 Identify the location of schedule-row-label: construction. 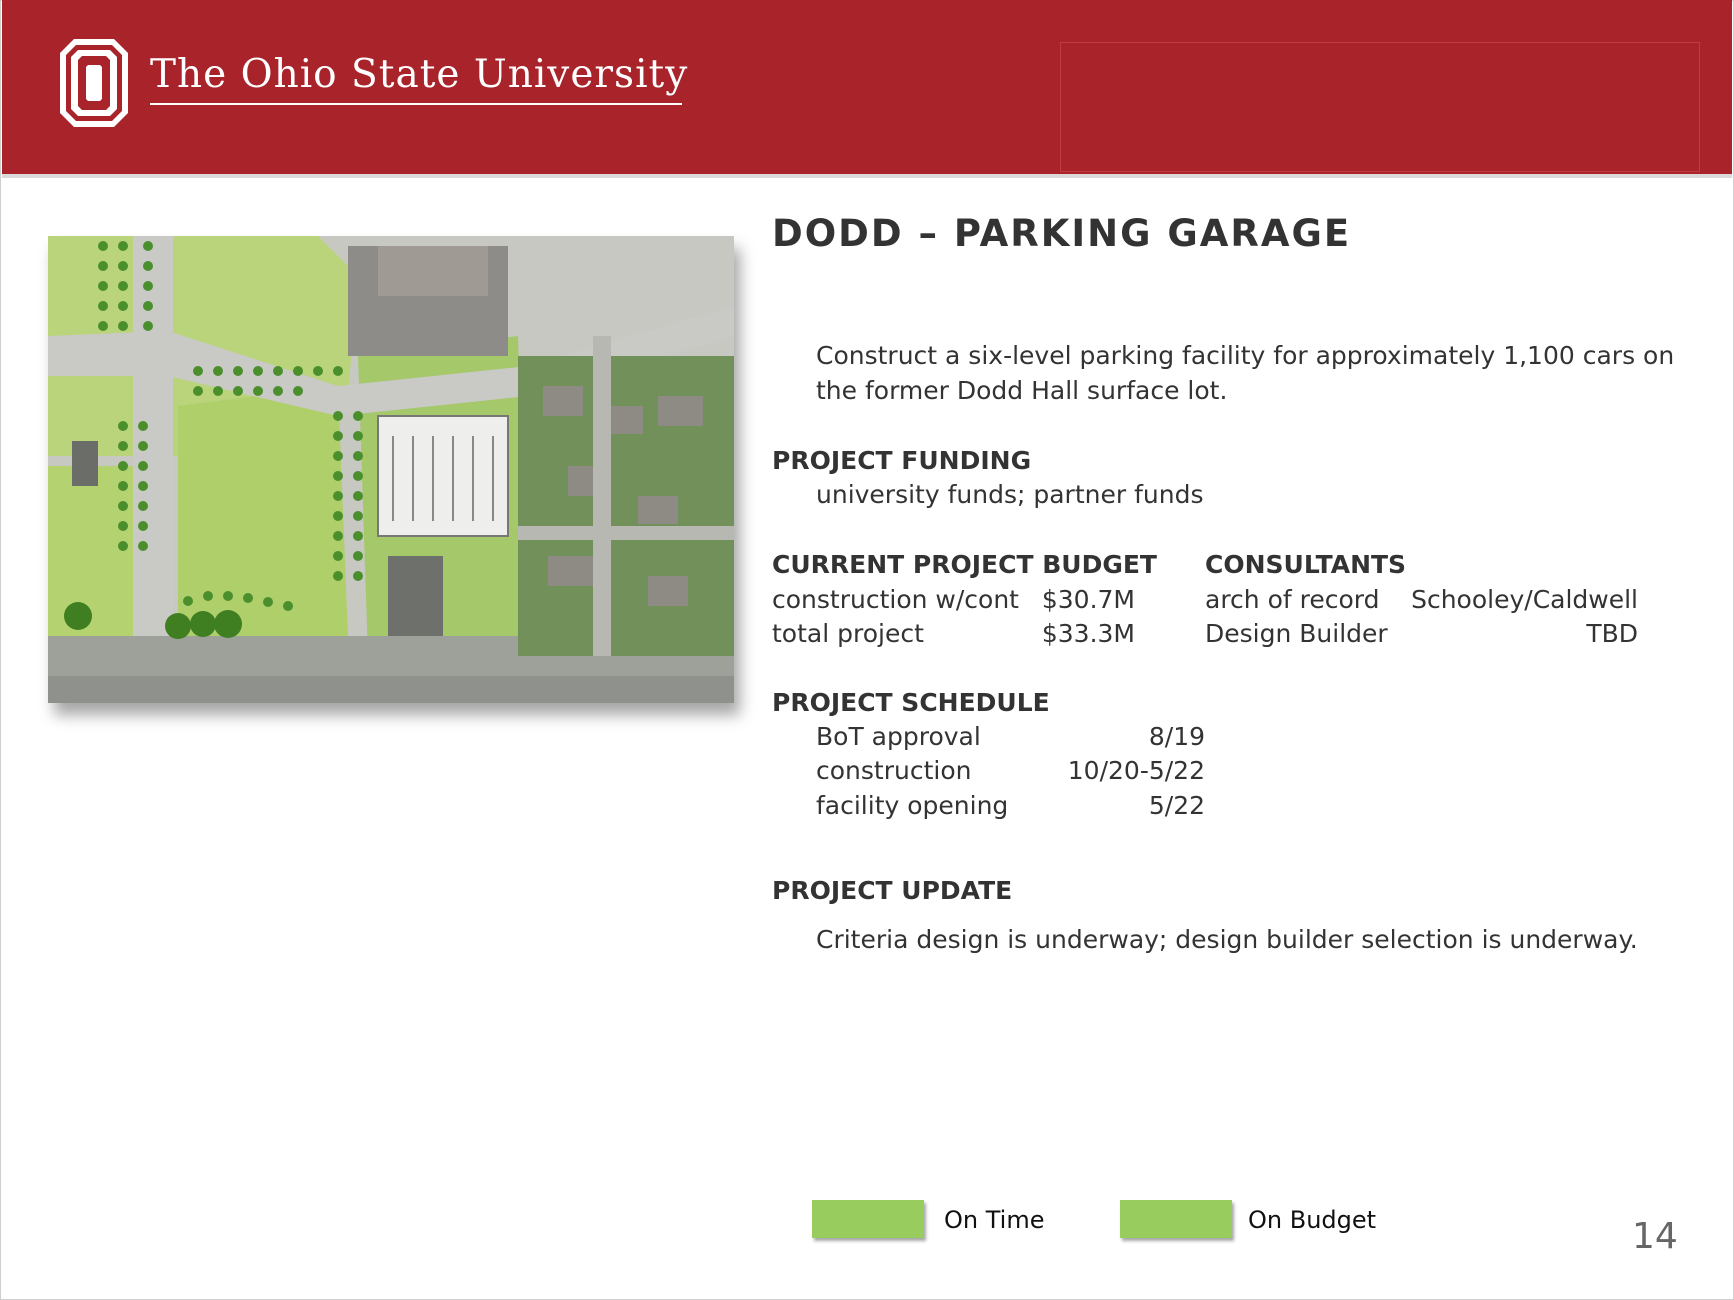
(894, 770).